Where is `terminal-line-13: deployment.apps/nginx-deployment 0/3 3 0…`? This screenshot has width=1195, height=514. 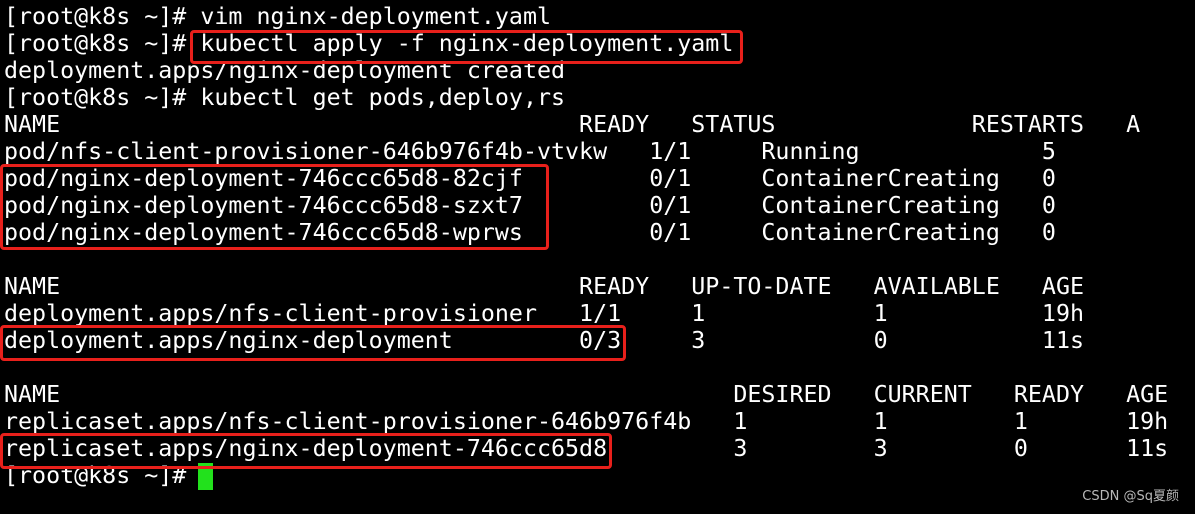
terminal-line-13: deployment.apps/nginx-deployment 0/3 3 0… is located at coordinates (544, 340).